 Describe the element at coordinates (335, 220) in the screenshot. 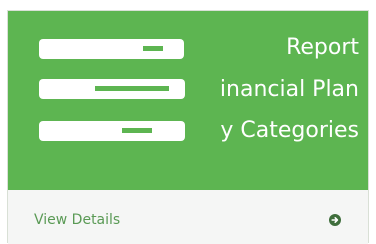

I see `circle-arrow-right-icon` at that location.